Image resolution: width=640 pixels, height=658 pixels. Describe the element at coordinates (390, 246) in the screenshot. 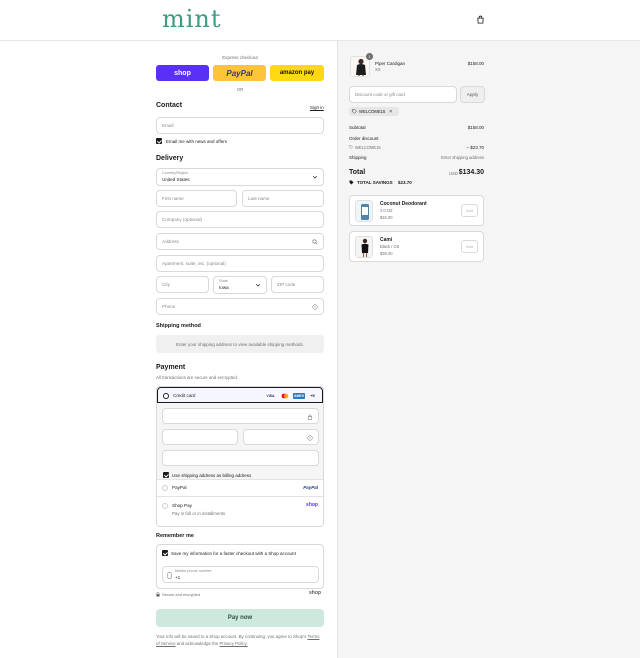

I see `upsell-variant: Black / OS` at that location.